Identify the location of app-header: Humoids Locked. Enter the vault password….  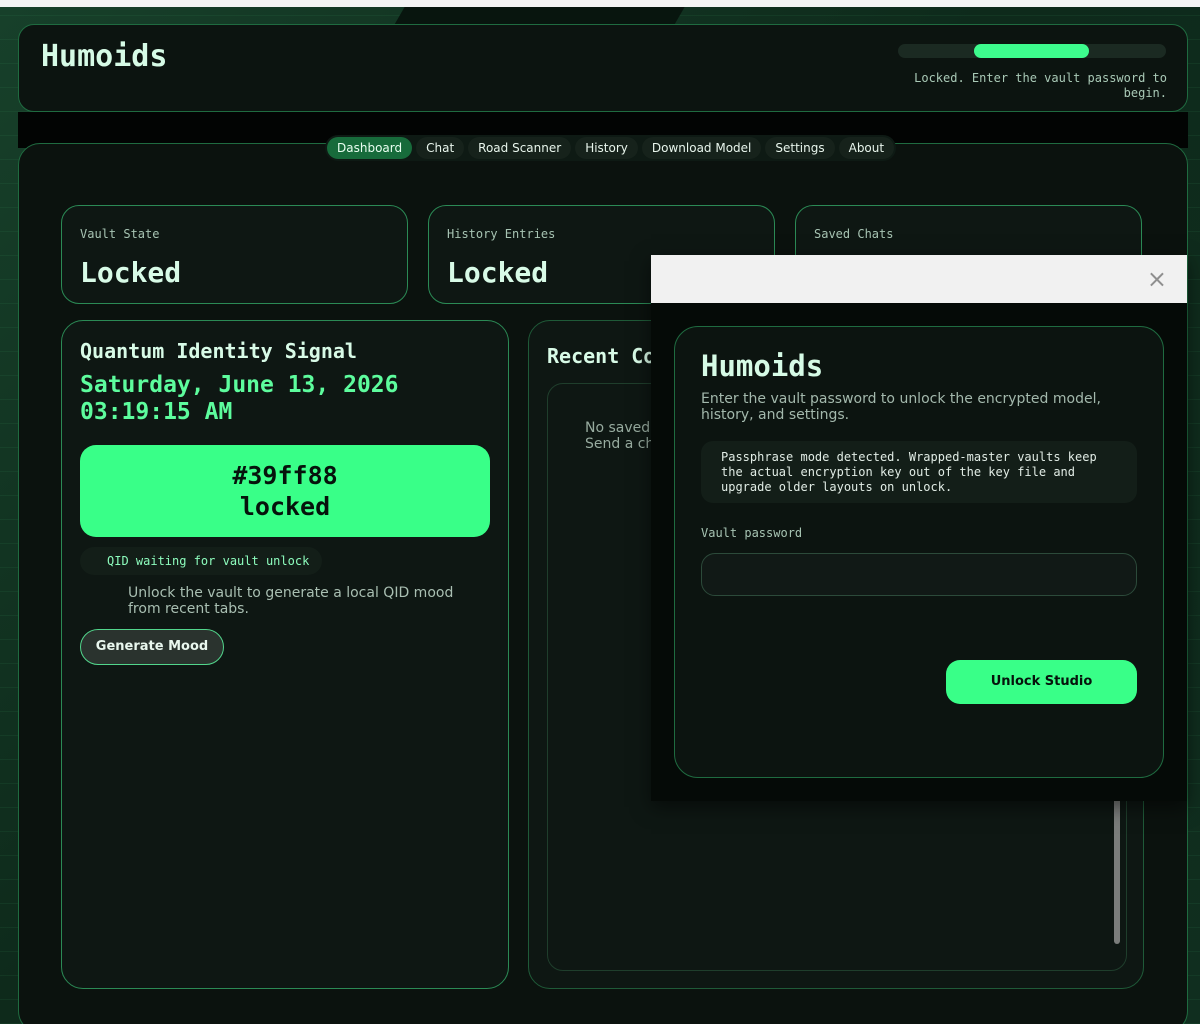
(603, 68).